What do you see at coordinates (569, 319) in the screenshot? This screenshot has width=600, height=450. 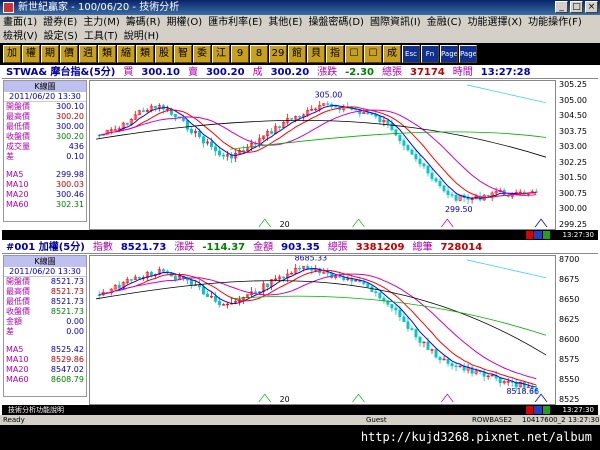 I see `axis-tick-label: 8625` at bounding box center [569, 319].